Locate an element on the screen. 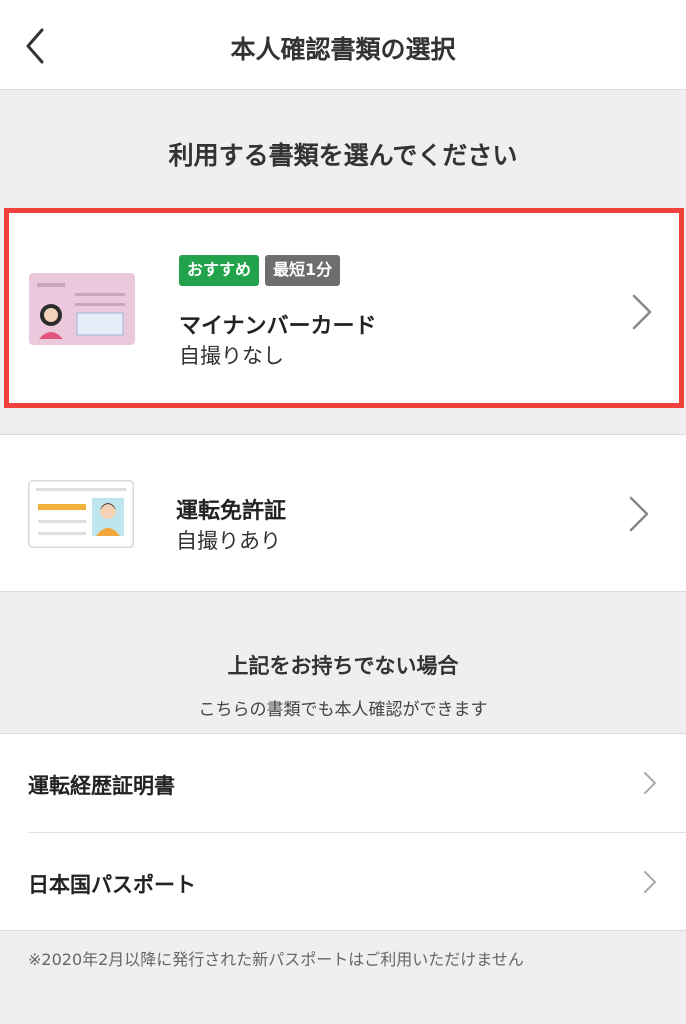 The image size is (686, 1024). passport-note: ※2020年2月以降に発行された新パスポートはご利用いただけません is located at coordinates (276, 959).